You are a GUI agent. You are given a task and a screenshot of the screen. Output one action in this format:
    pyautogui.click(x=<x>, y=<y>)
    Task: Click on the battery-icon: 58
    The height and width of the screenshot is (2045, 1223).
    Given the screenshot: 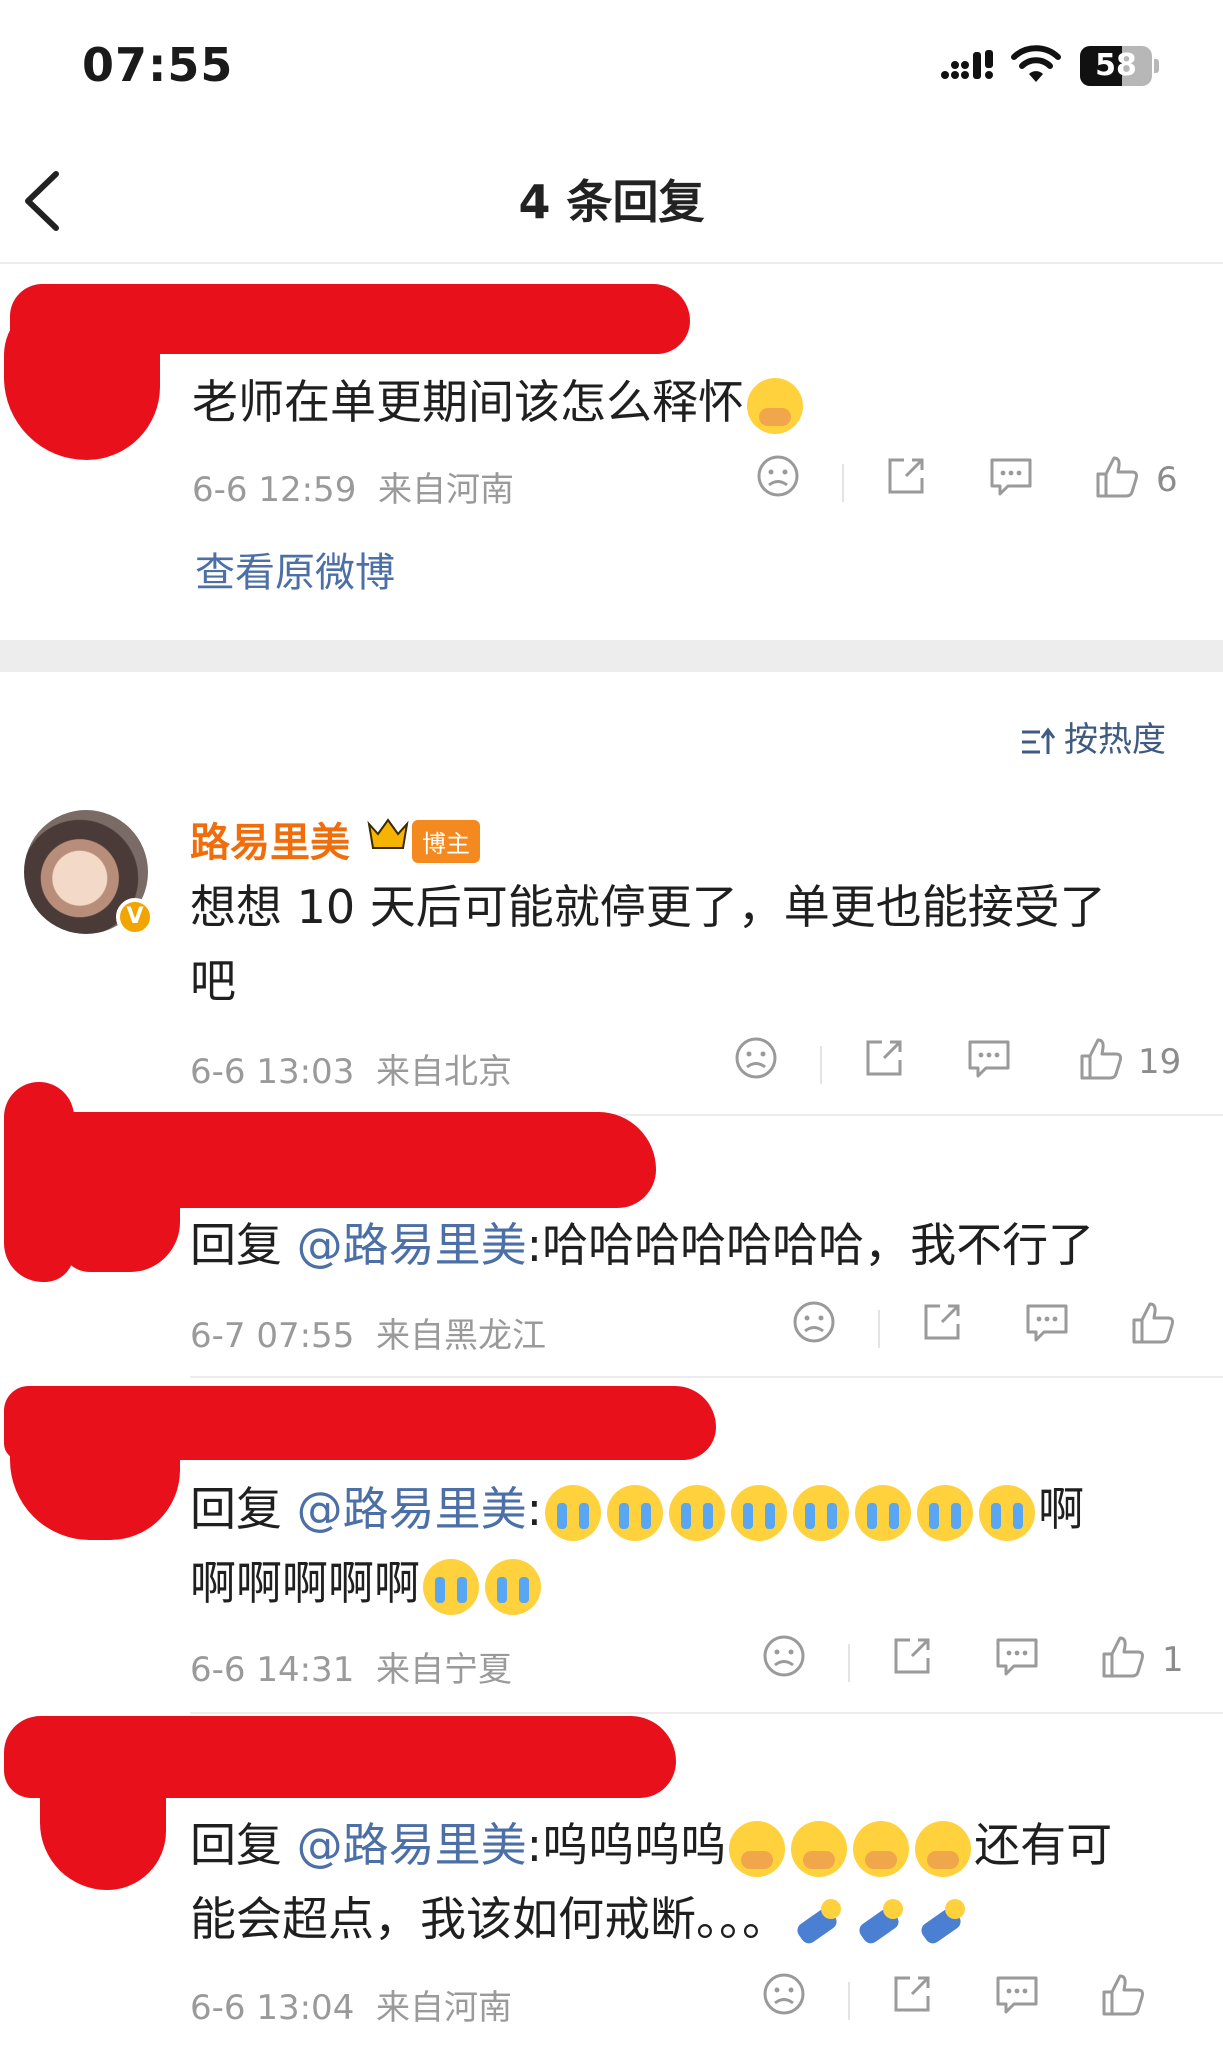 What is the action you would take?
    pyautogui.click(x=1119, y=66)
    